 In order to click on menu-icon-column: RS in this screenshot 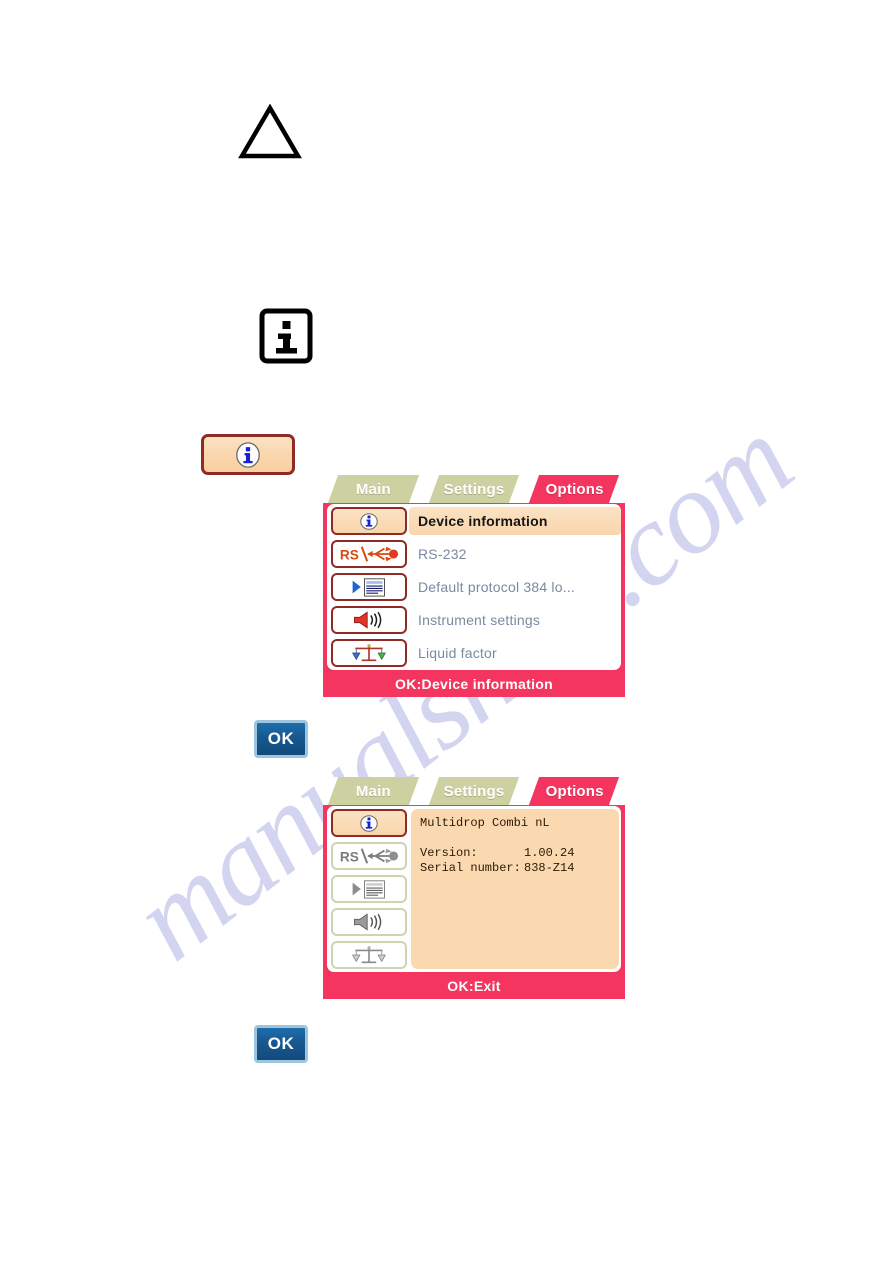, I will do `click(368, 587)`.